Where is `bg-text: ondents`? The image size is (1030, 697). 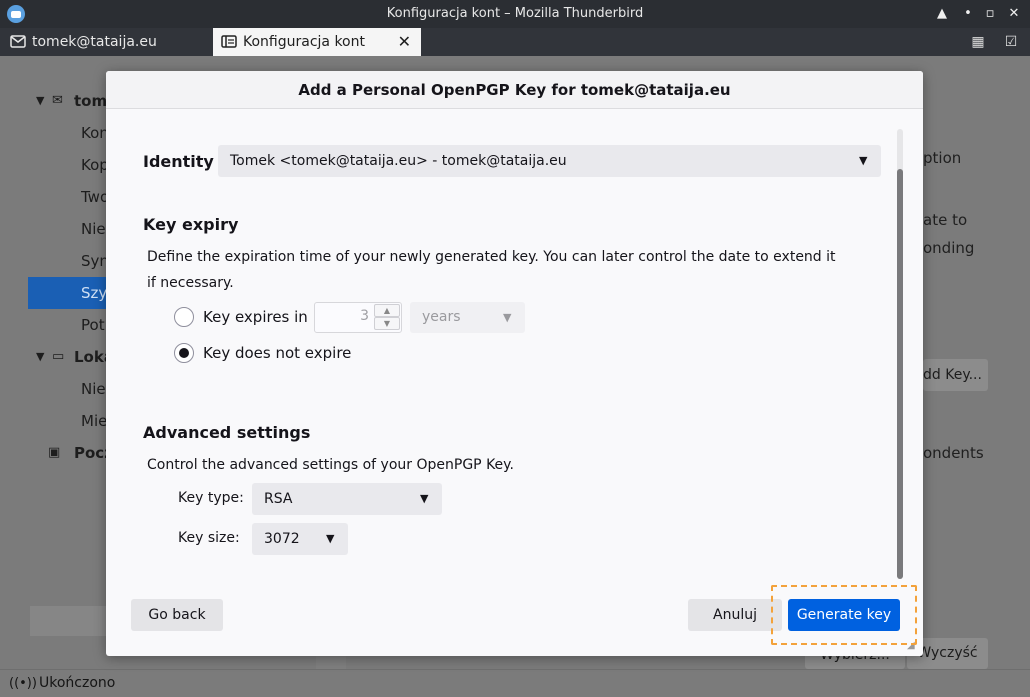
bg-text: ondents is located at coordinates (953, 453).